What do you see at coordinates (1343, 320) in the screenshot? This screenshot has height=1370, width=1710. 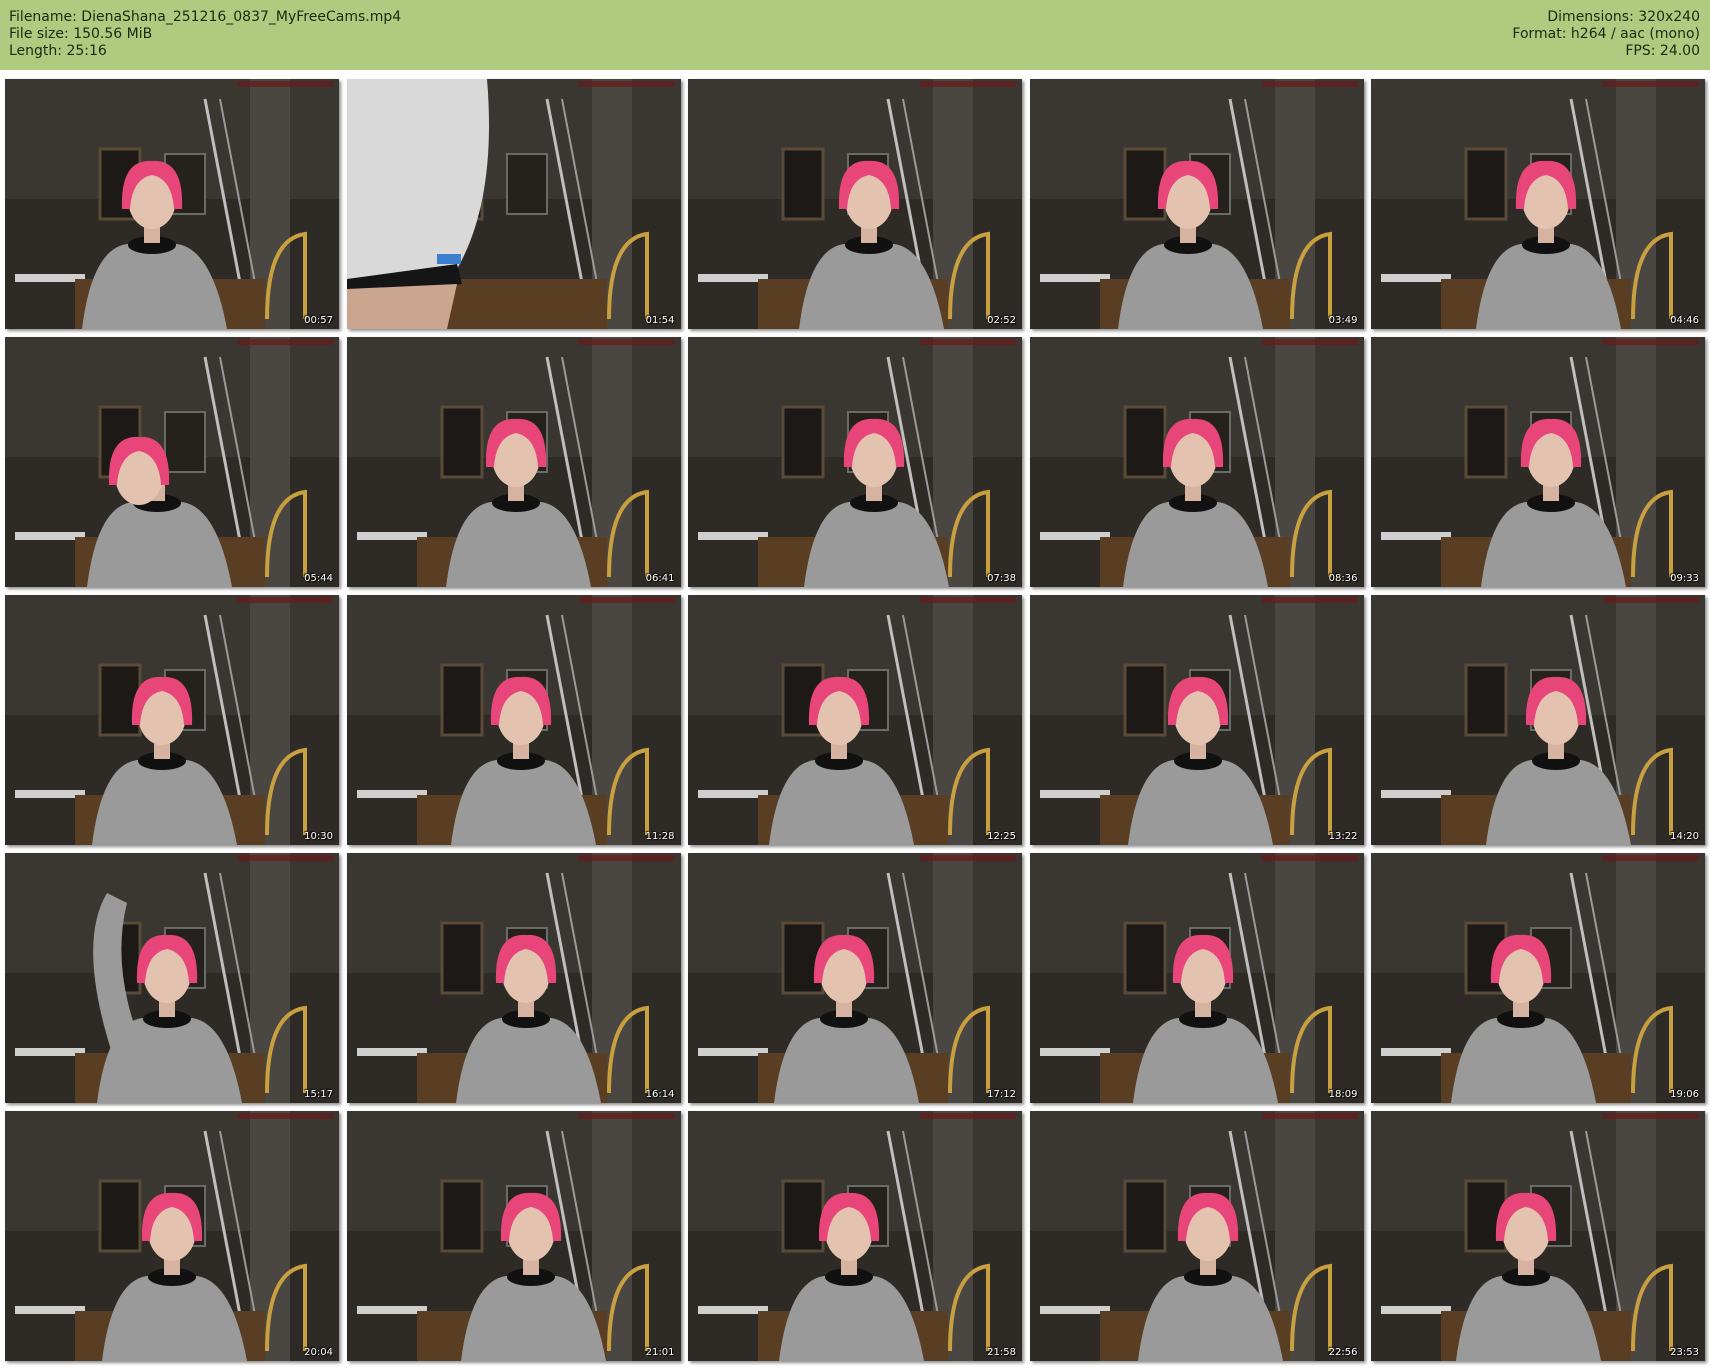 I see `thumbnail-timestamp: 03:49` at bounding box center [1343, 320].